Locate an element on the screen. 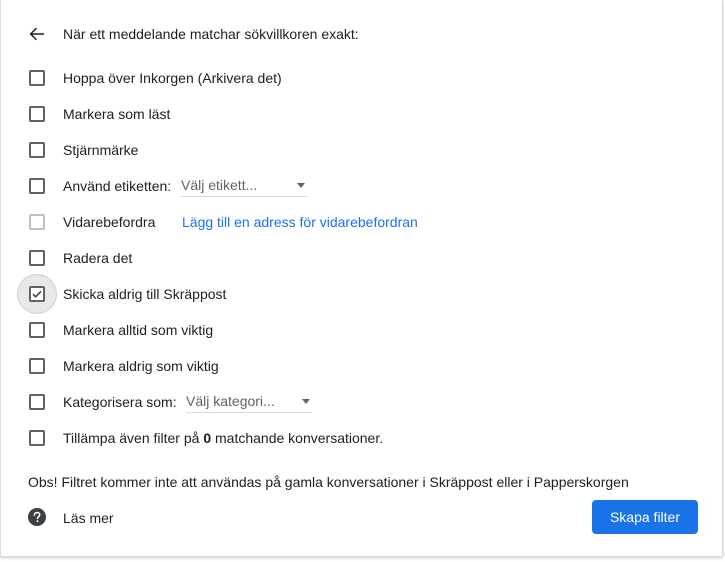  label-prefix: Tillämpa även filter på is located at coordinates (133, 438).